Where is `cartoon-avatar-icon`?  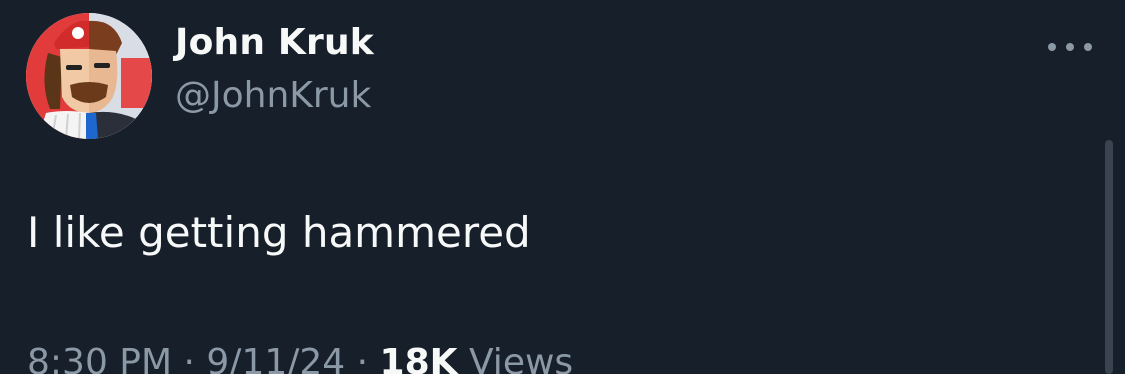
cartoon-avatar-icon is located at coordinates (89, 76).